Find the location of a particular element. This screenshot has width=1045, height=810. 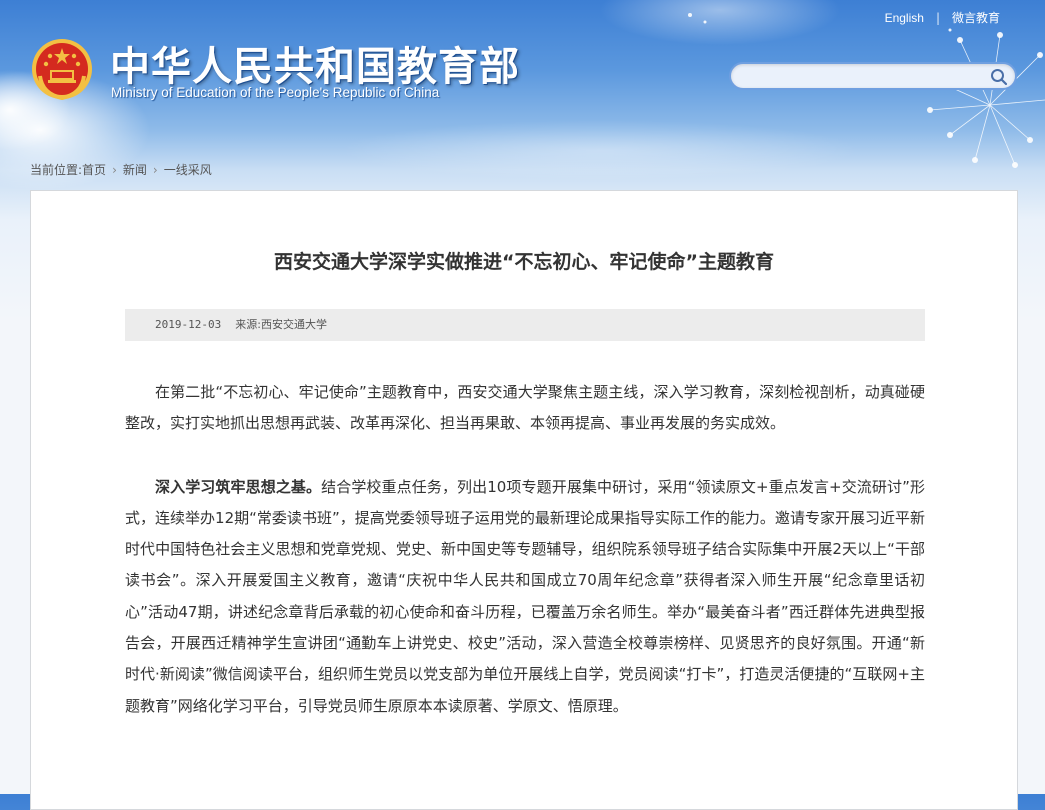

breadcrumb: 当前位置:首页 › 新闻 › 一线采风 is located at coordinates (121, 169).